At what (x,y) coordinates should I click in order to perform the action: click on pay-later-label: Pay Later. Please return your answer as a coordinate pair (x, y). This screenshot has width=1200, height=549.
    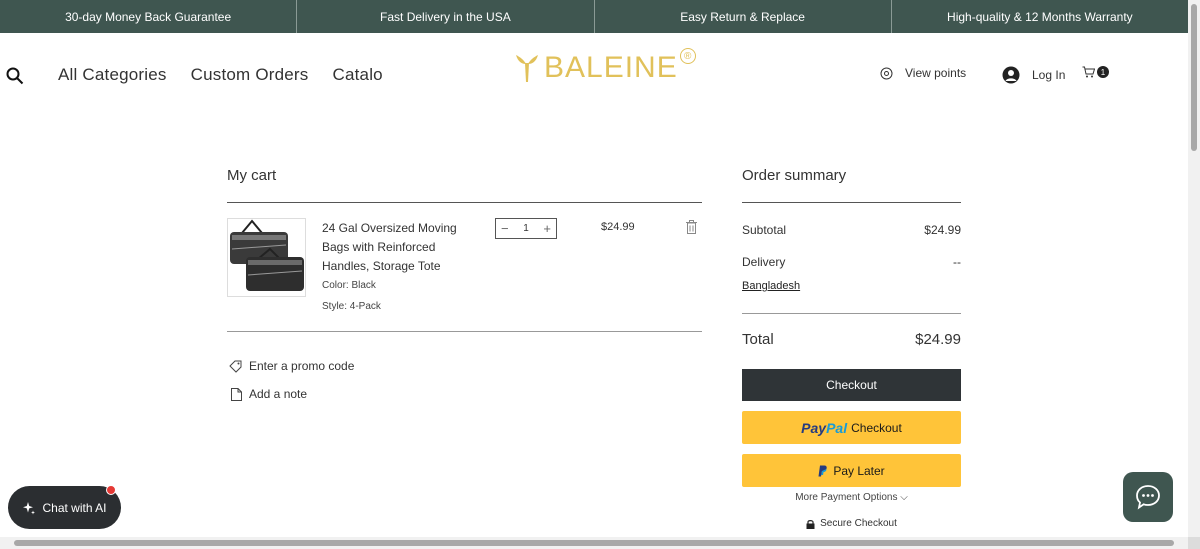
    Looking at the image, I should click on (859, 470).